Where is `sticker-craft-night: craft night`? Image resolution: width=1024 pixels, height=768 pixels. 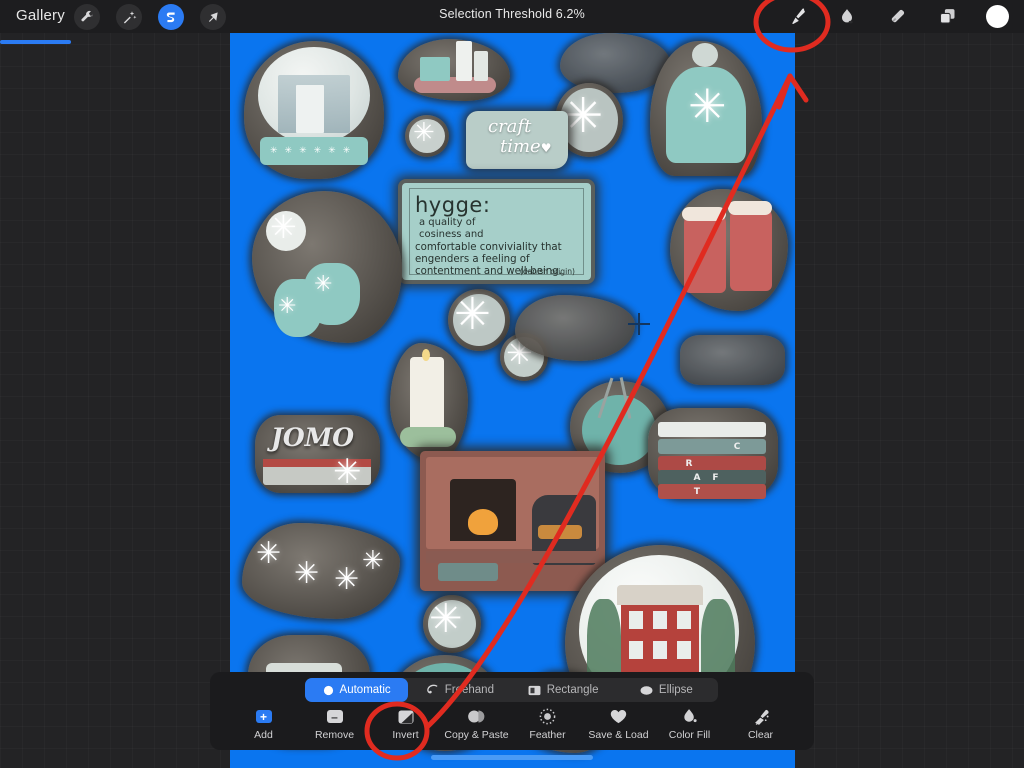 sticker-craft-night: craft night is located at coordinates (575, 328).